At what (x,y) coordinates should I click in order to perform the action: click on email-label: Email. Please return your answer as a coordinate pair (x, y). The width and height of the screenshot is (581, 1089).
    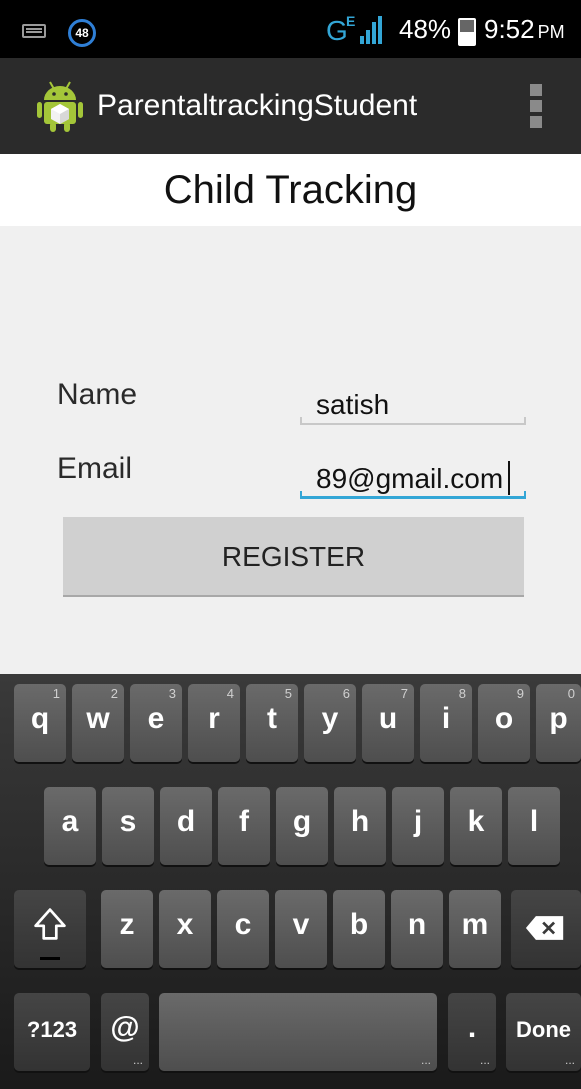
    Looking at the image, I should click on (95, 468).